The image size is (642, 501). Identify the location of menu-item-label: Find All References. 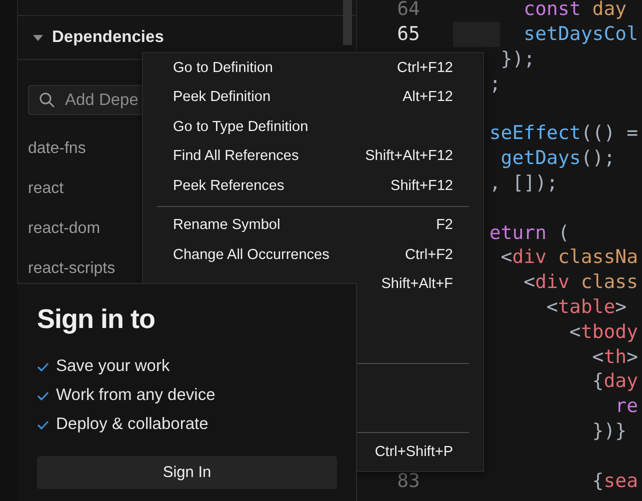
(236, 156).